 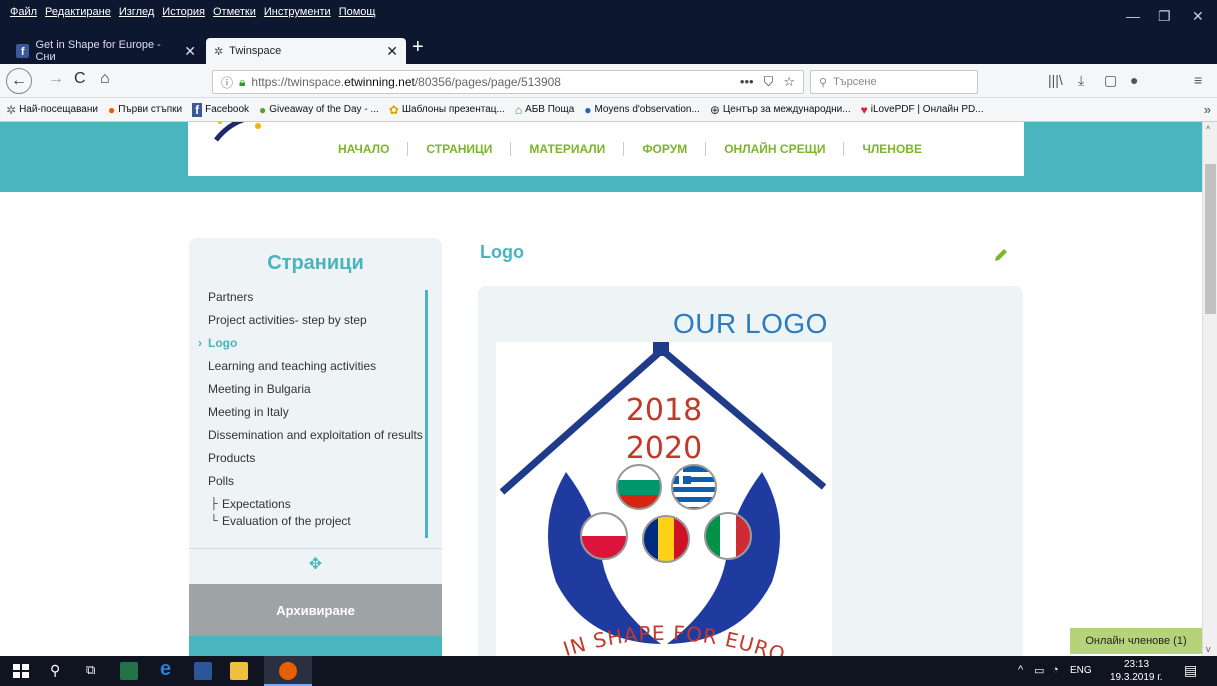 What do you see at coordinates (1039, 670) in the screenshot?
I see `battery-icon: ▭` at bounding box center [1039, 670].